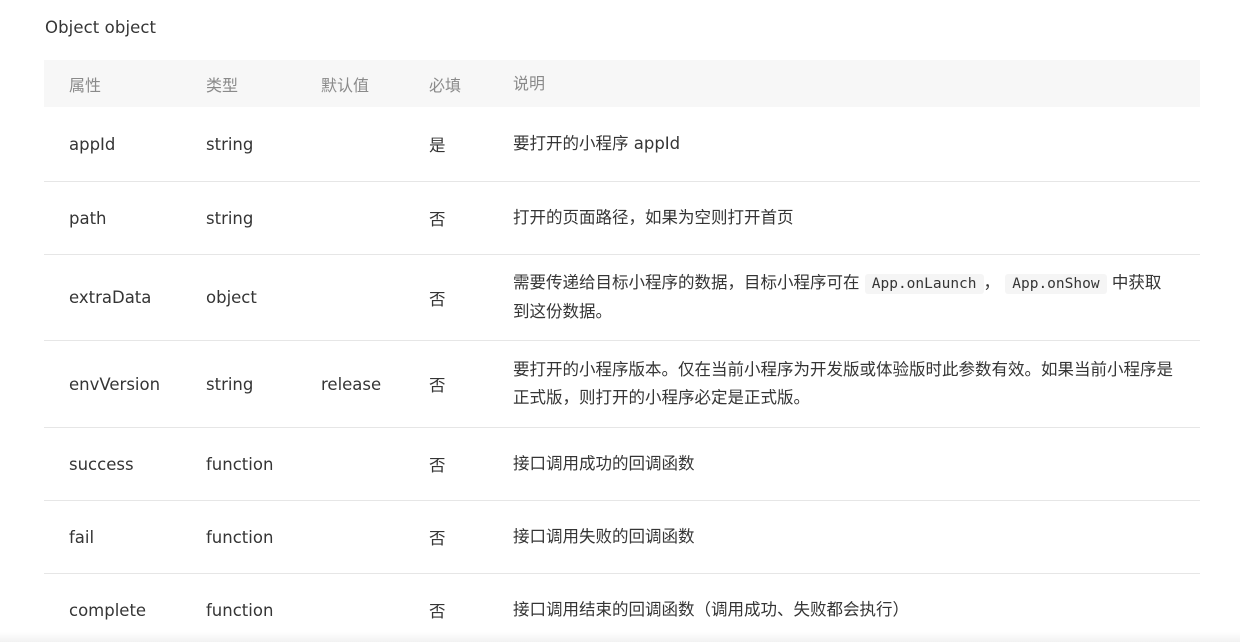 This screenshot has height=642, width=1240. Describe the element at coordinates (82, 537) in the screenshot. I see `cell-prop: fail` at that location.